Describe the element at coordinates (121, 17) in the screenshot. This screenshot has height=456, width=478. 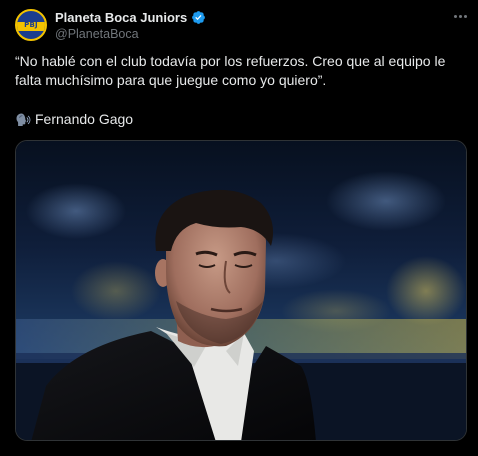
I see `author-display-name: Planeta Boca Juniors` at that location.